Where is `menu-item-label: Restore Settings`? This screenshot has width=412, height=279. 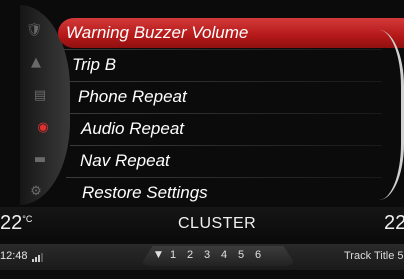 menu-item-label: Restore Settings is located at coordinates (145, 192).